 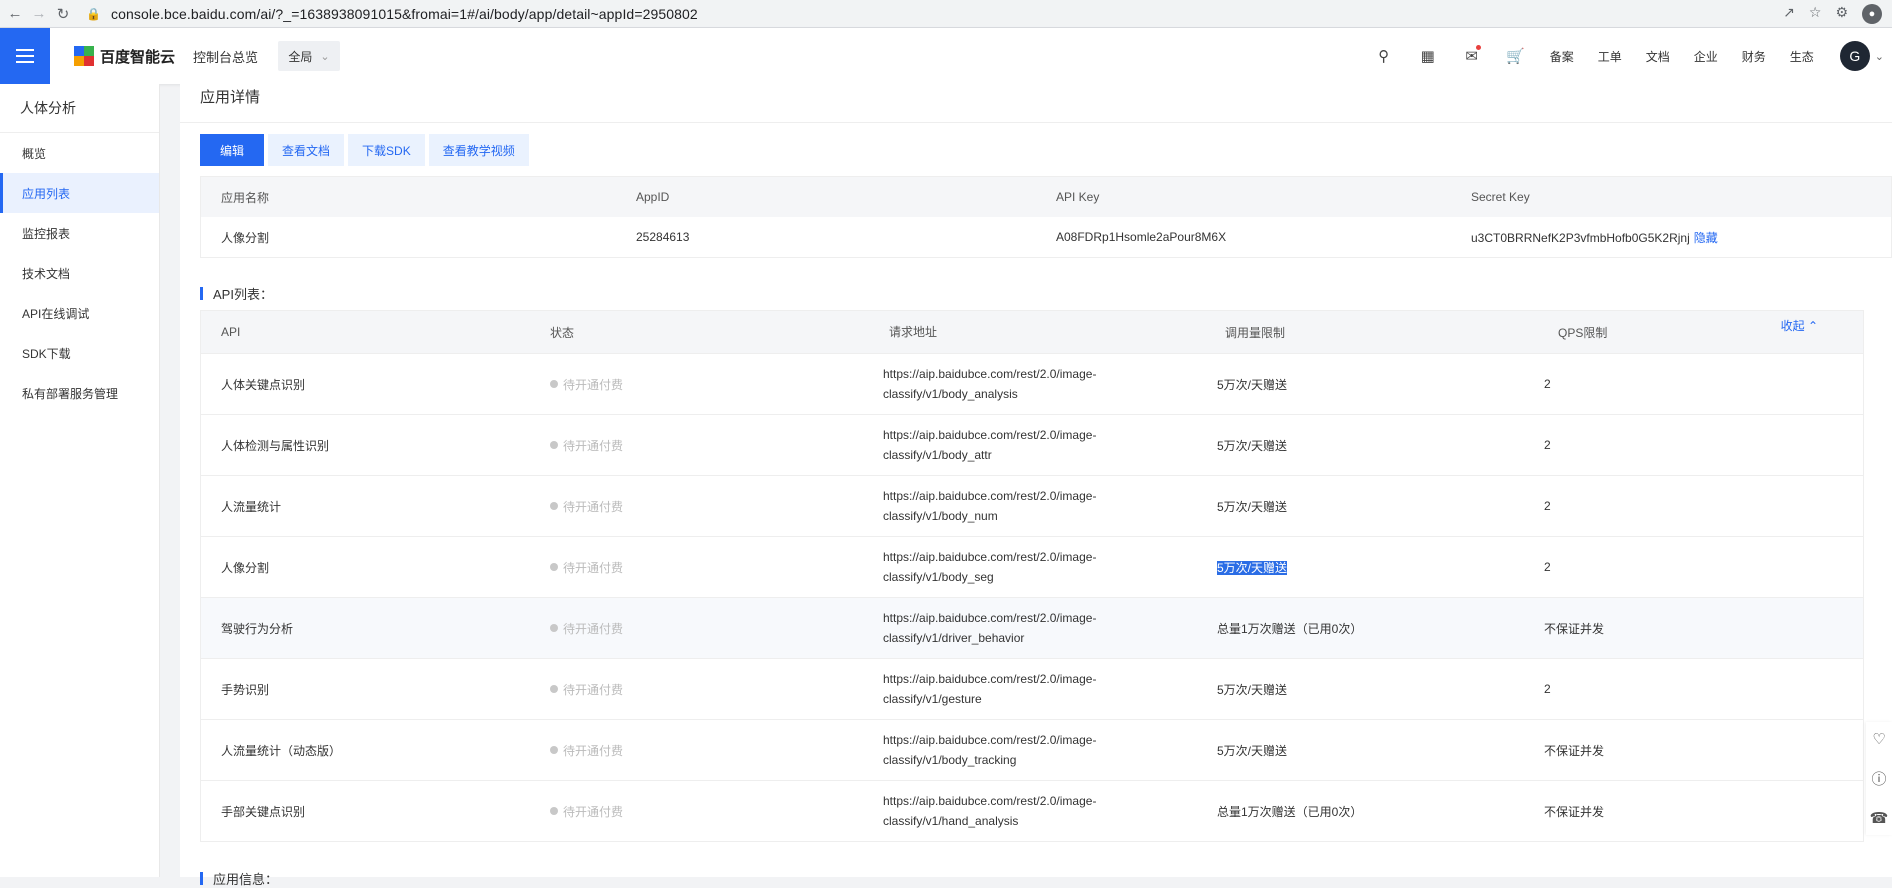 What do you see at coordinates (94, 13) in the screenshot?
I see `lock-icon: 🔒` at bounding box center [94, 13].